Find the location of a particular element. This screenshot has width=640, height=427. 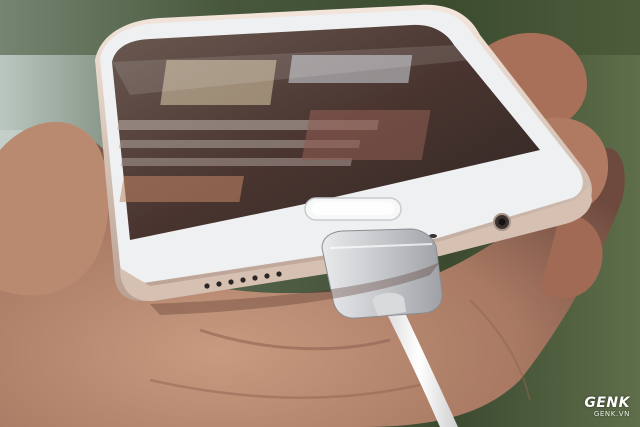

watermark-brand: GENK is located at coordinates (607, 403).